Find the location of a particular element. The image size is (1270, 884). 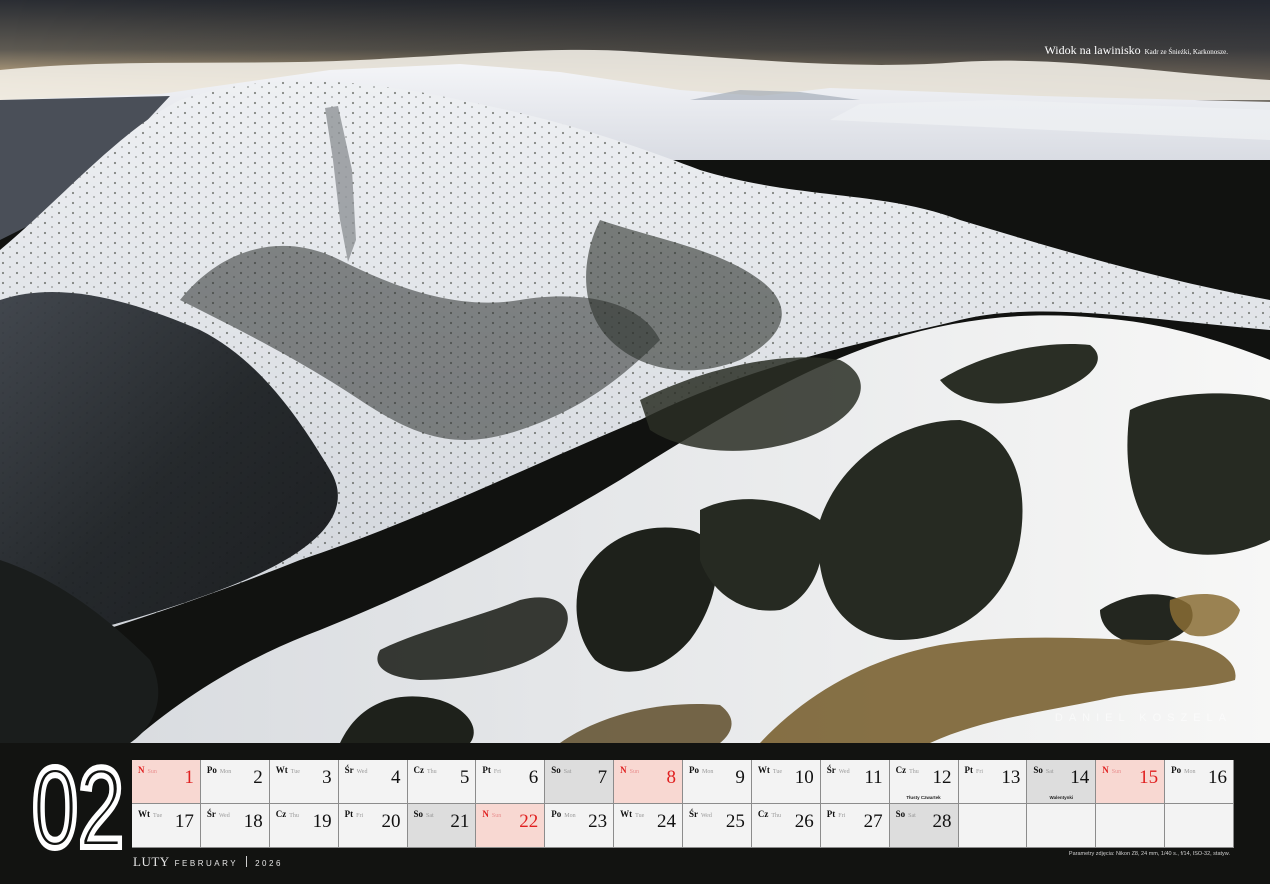

day-number: 20 is located at coordinates (391, 821).